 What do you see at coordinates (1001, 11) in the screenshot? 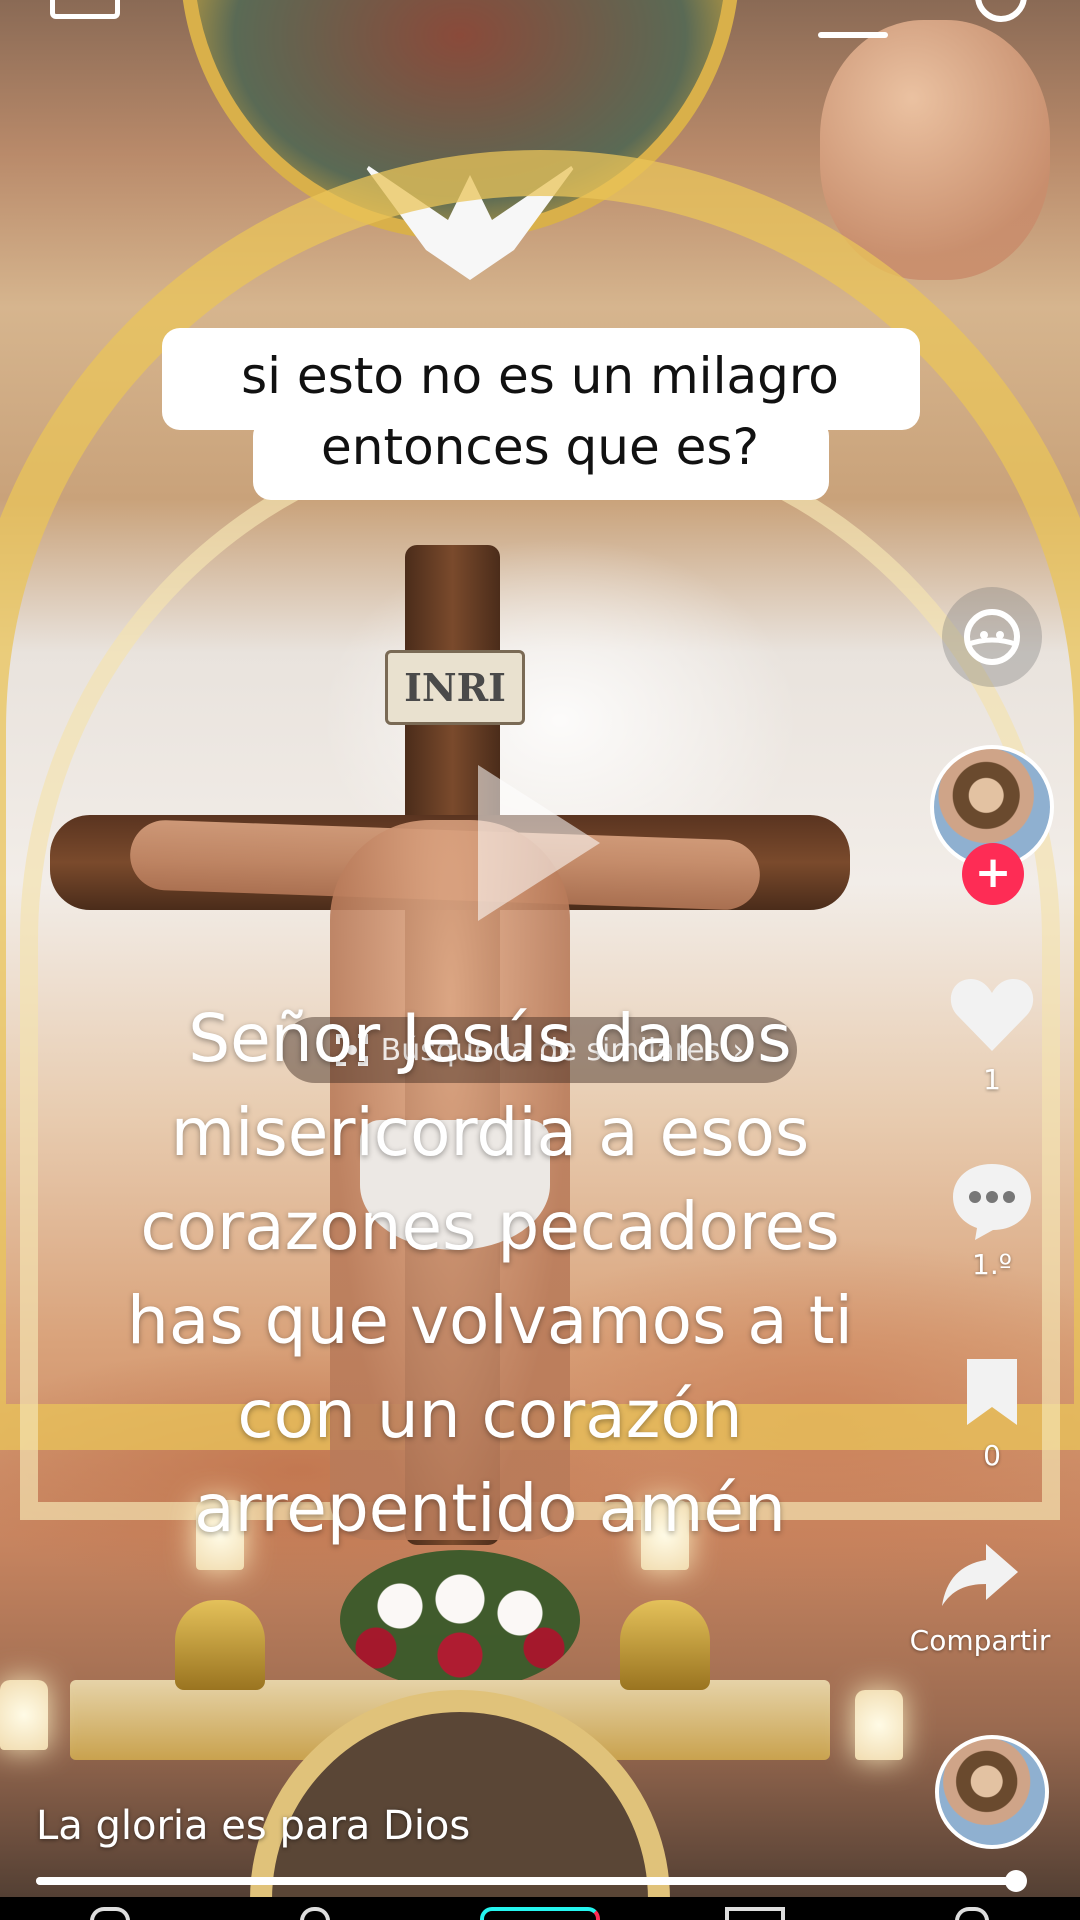
I see `search-icon` at bounding box center [1001, 11].